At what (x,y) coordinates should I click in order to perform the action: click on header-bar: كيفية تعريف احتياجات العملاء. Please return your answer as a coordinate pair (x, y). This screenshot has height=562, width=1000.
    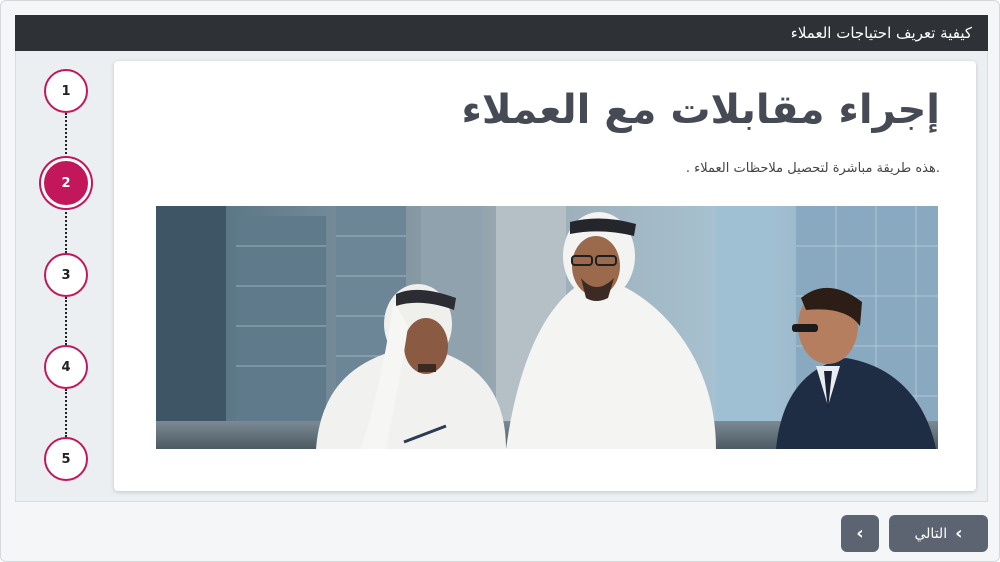
    Looking at the image, I should click on (501, 33).